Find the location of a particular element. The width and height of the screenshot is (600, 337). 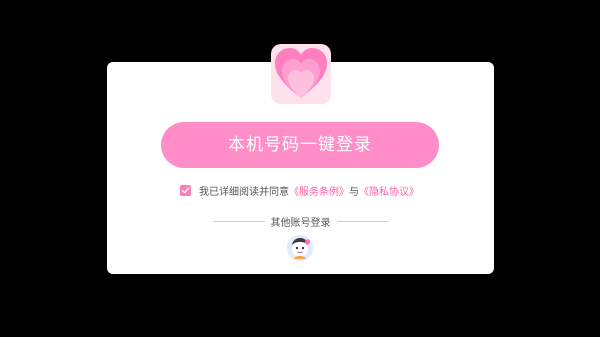

account-avatar-icon is located at coordinates (300, 248).